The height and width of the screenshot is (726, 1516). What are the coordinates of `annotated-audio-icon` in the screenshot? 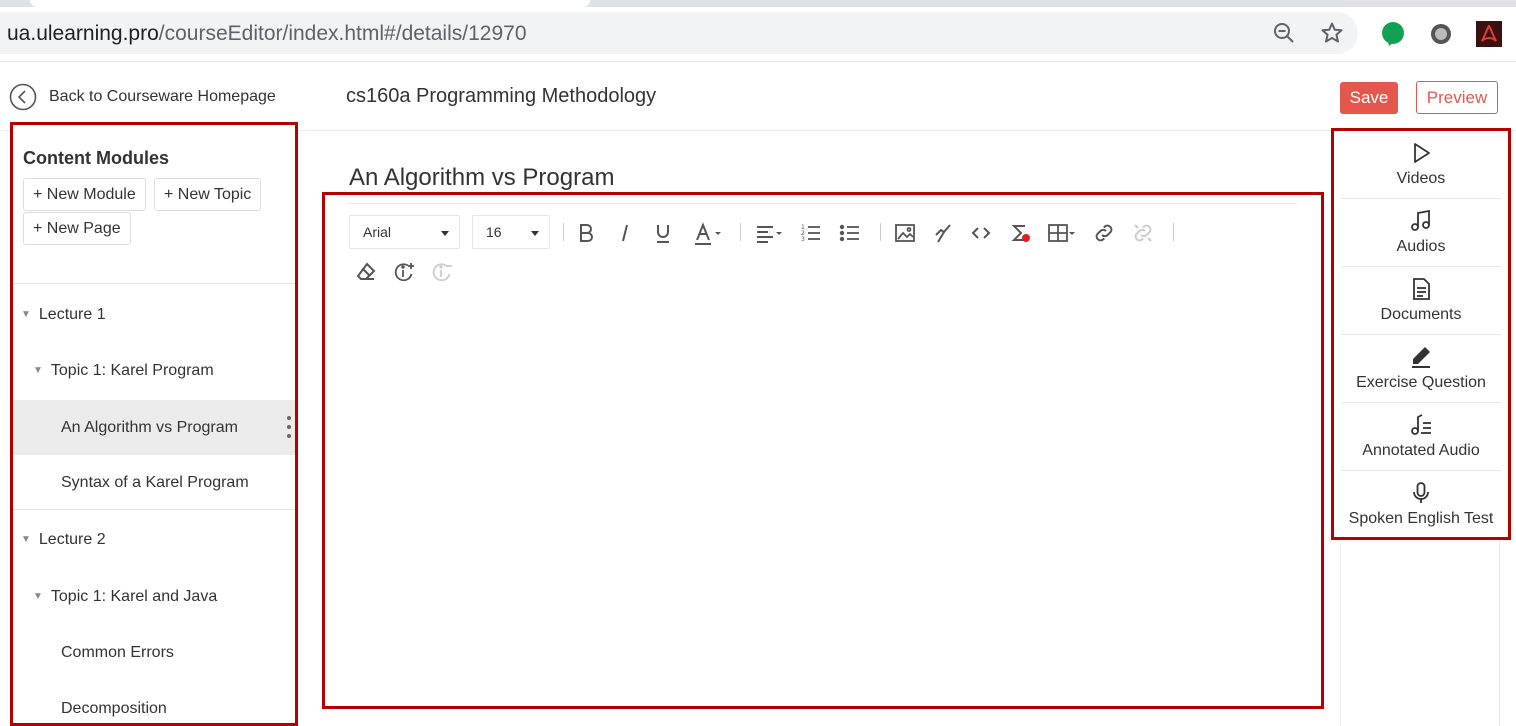 It's located at (1421, 424).